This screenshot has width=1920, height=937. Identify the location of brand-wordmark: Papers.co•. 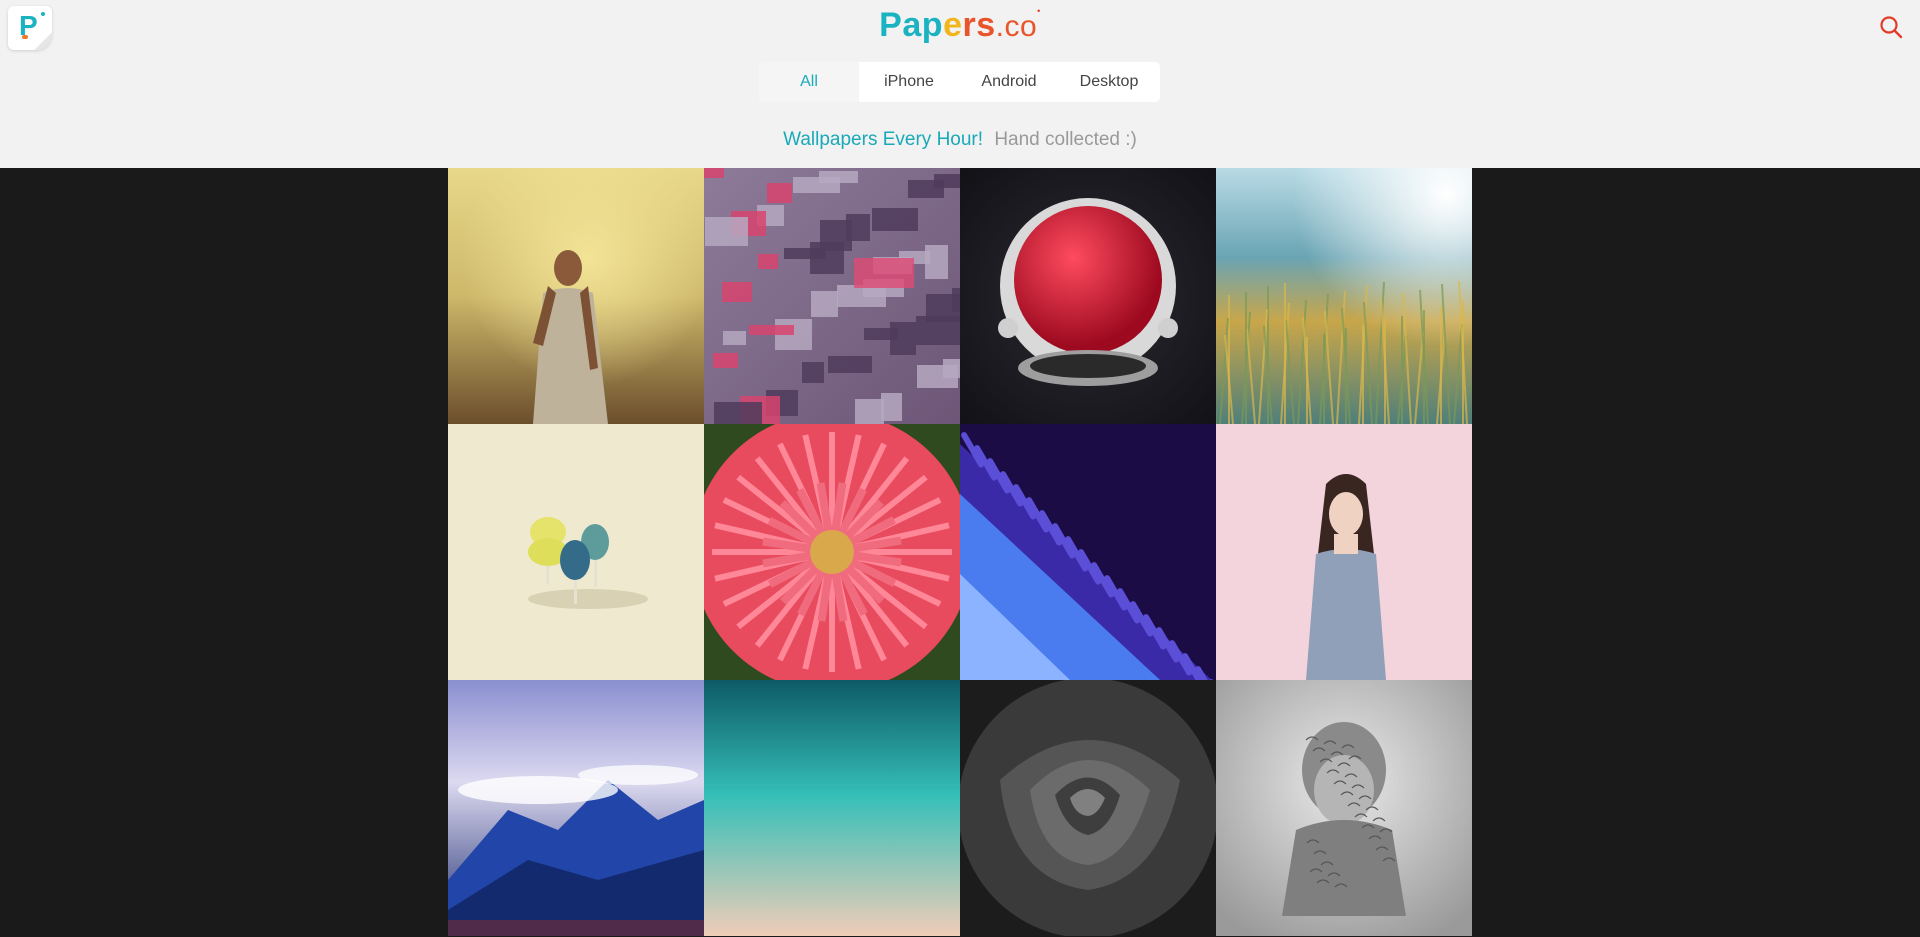
(960, 25).